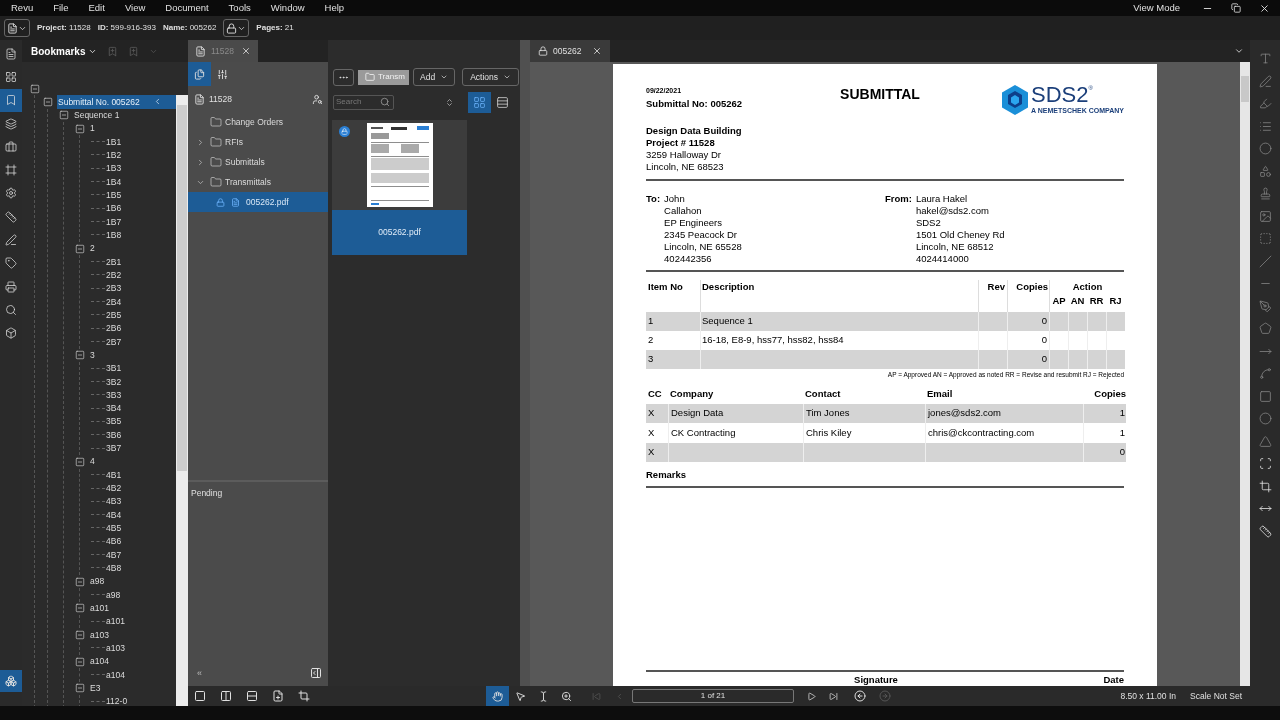 Image resolution: width=1280 pixels, height=720 pixels. I want to click on folder-item: Change Orders, so click(258, 122).